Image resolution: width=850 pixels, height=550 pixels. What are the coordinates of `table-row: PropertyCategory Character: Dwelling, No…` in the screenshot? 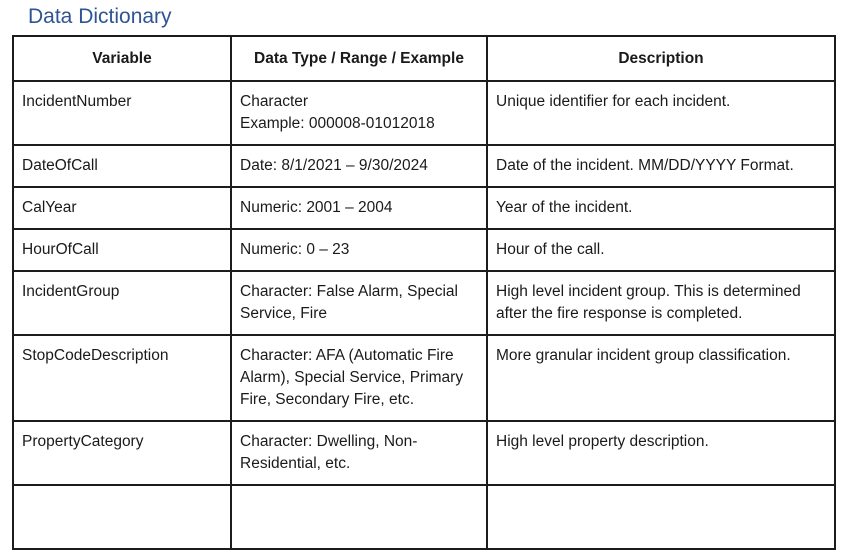 It's located at (424, 453).